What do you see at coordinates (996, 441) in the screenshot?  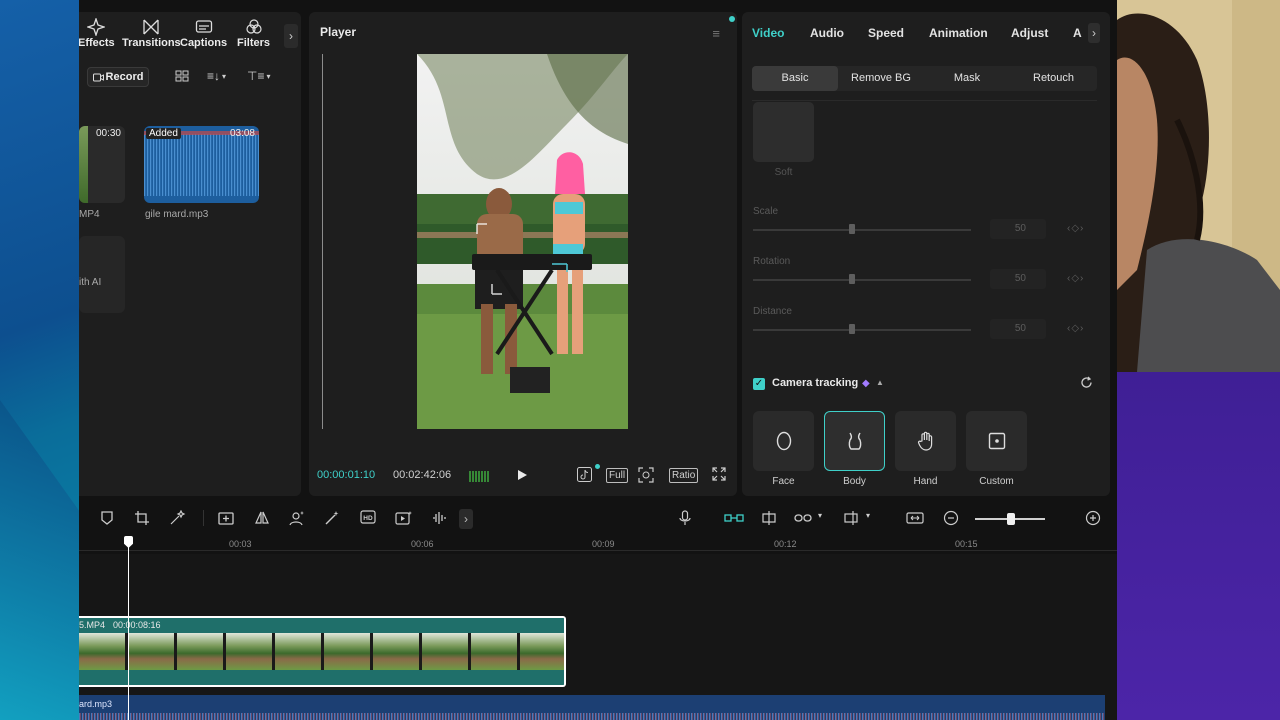 I see `tracking-custom-button` at bounding box center [996, 441].